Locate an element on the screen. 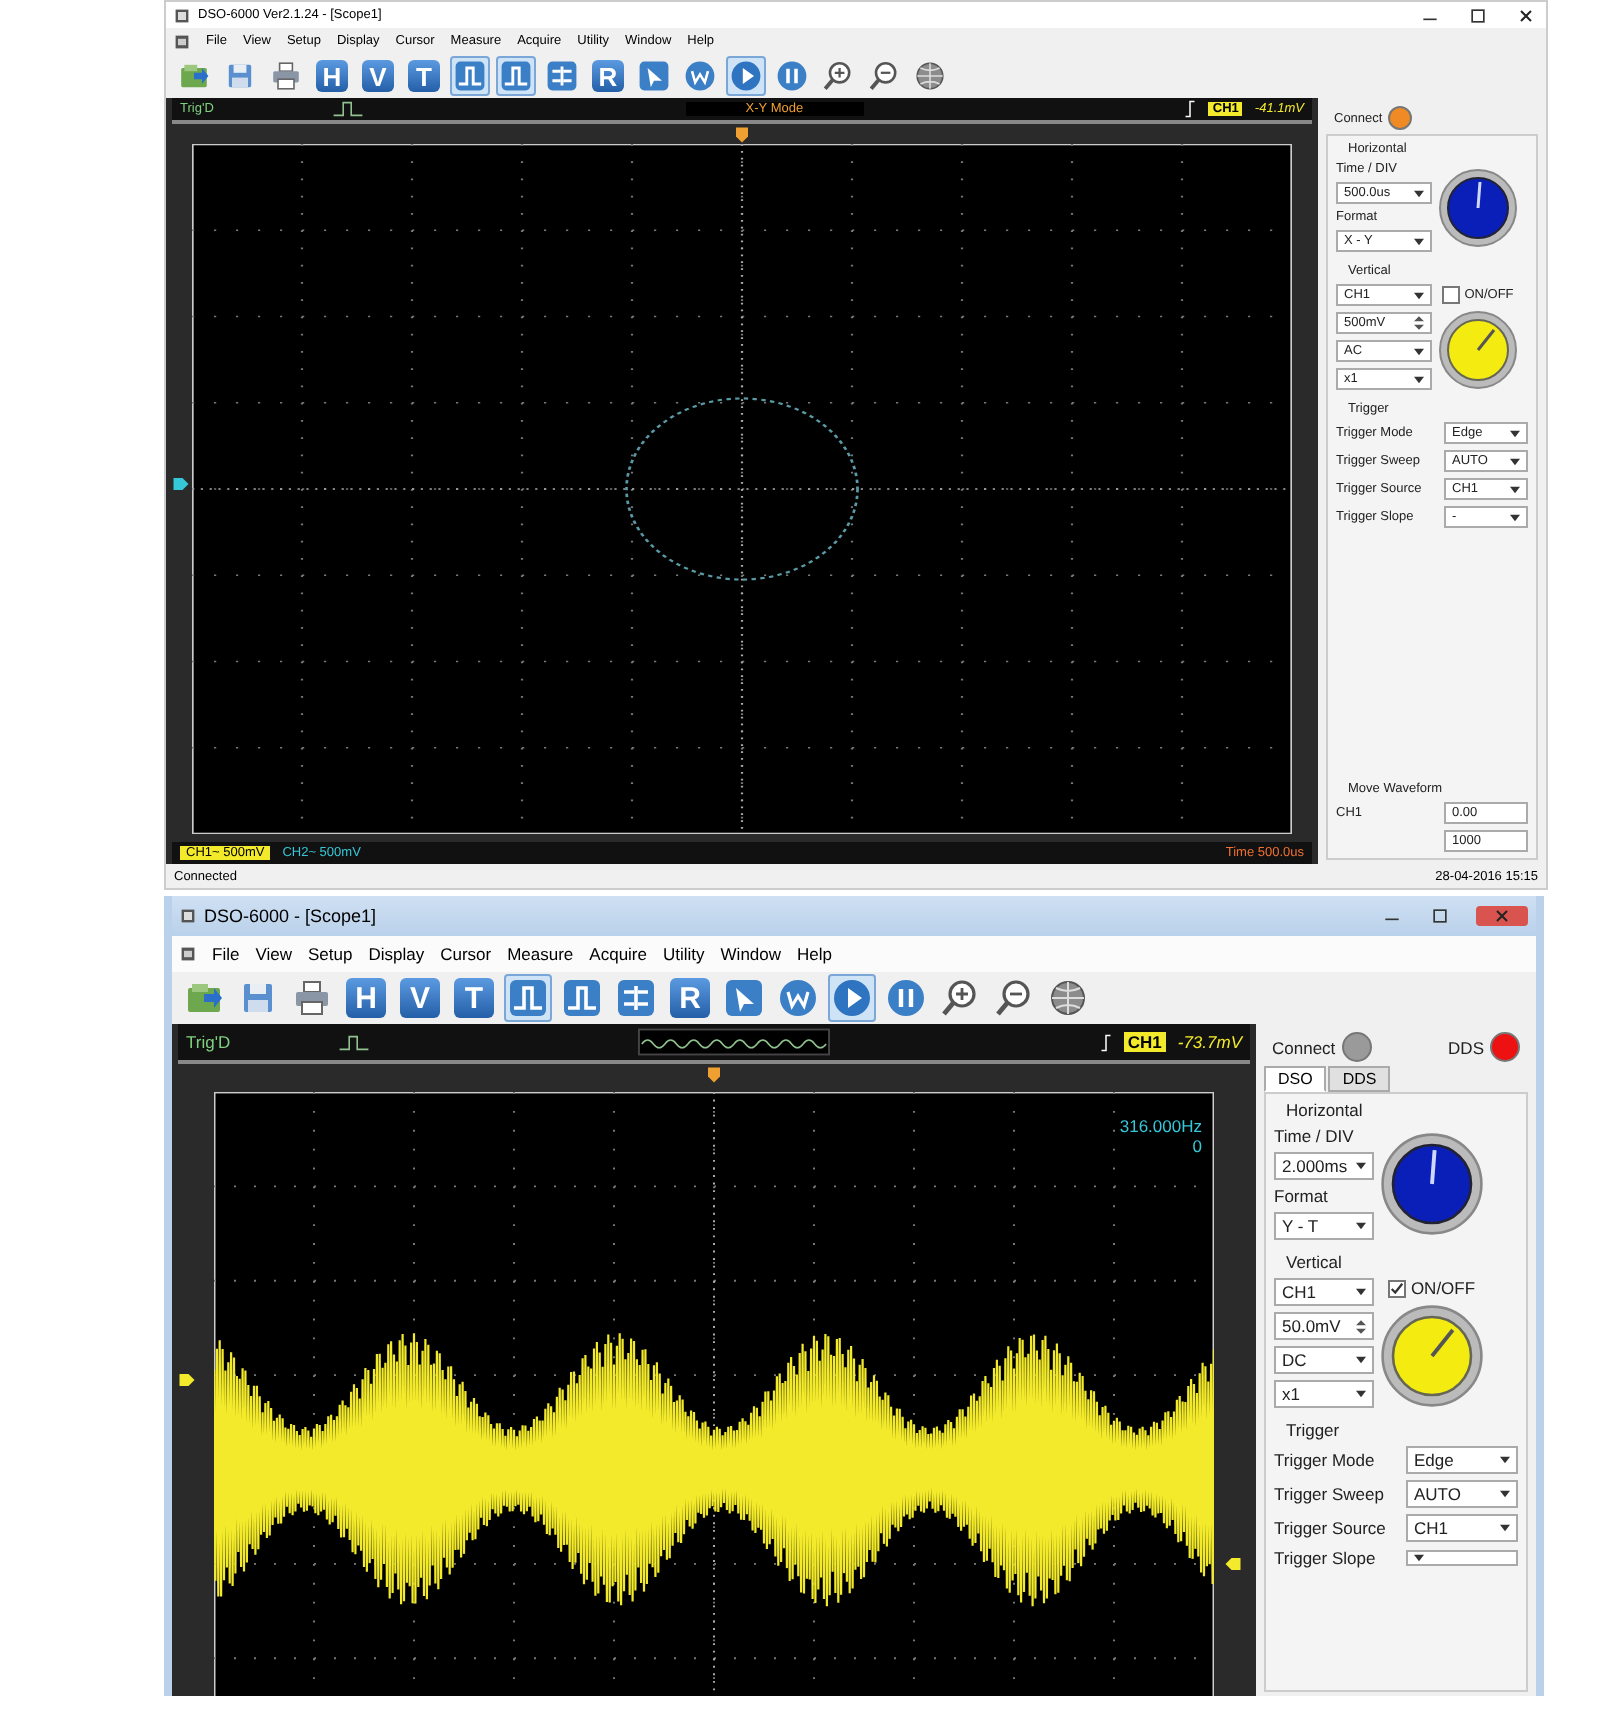 The image size is (1600, 1714). probe-dropdown: x1 is located at coordinates (1324, 1394).